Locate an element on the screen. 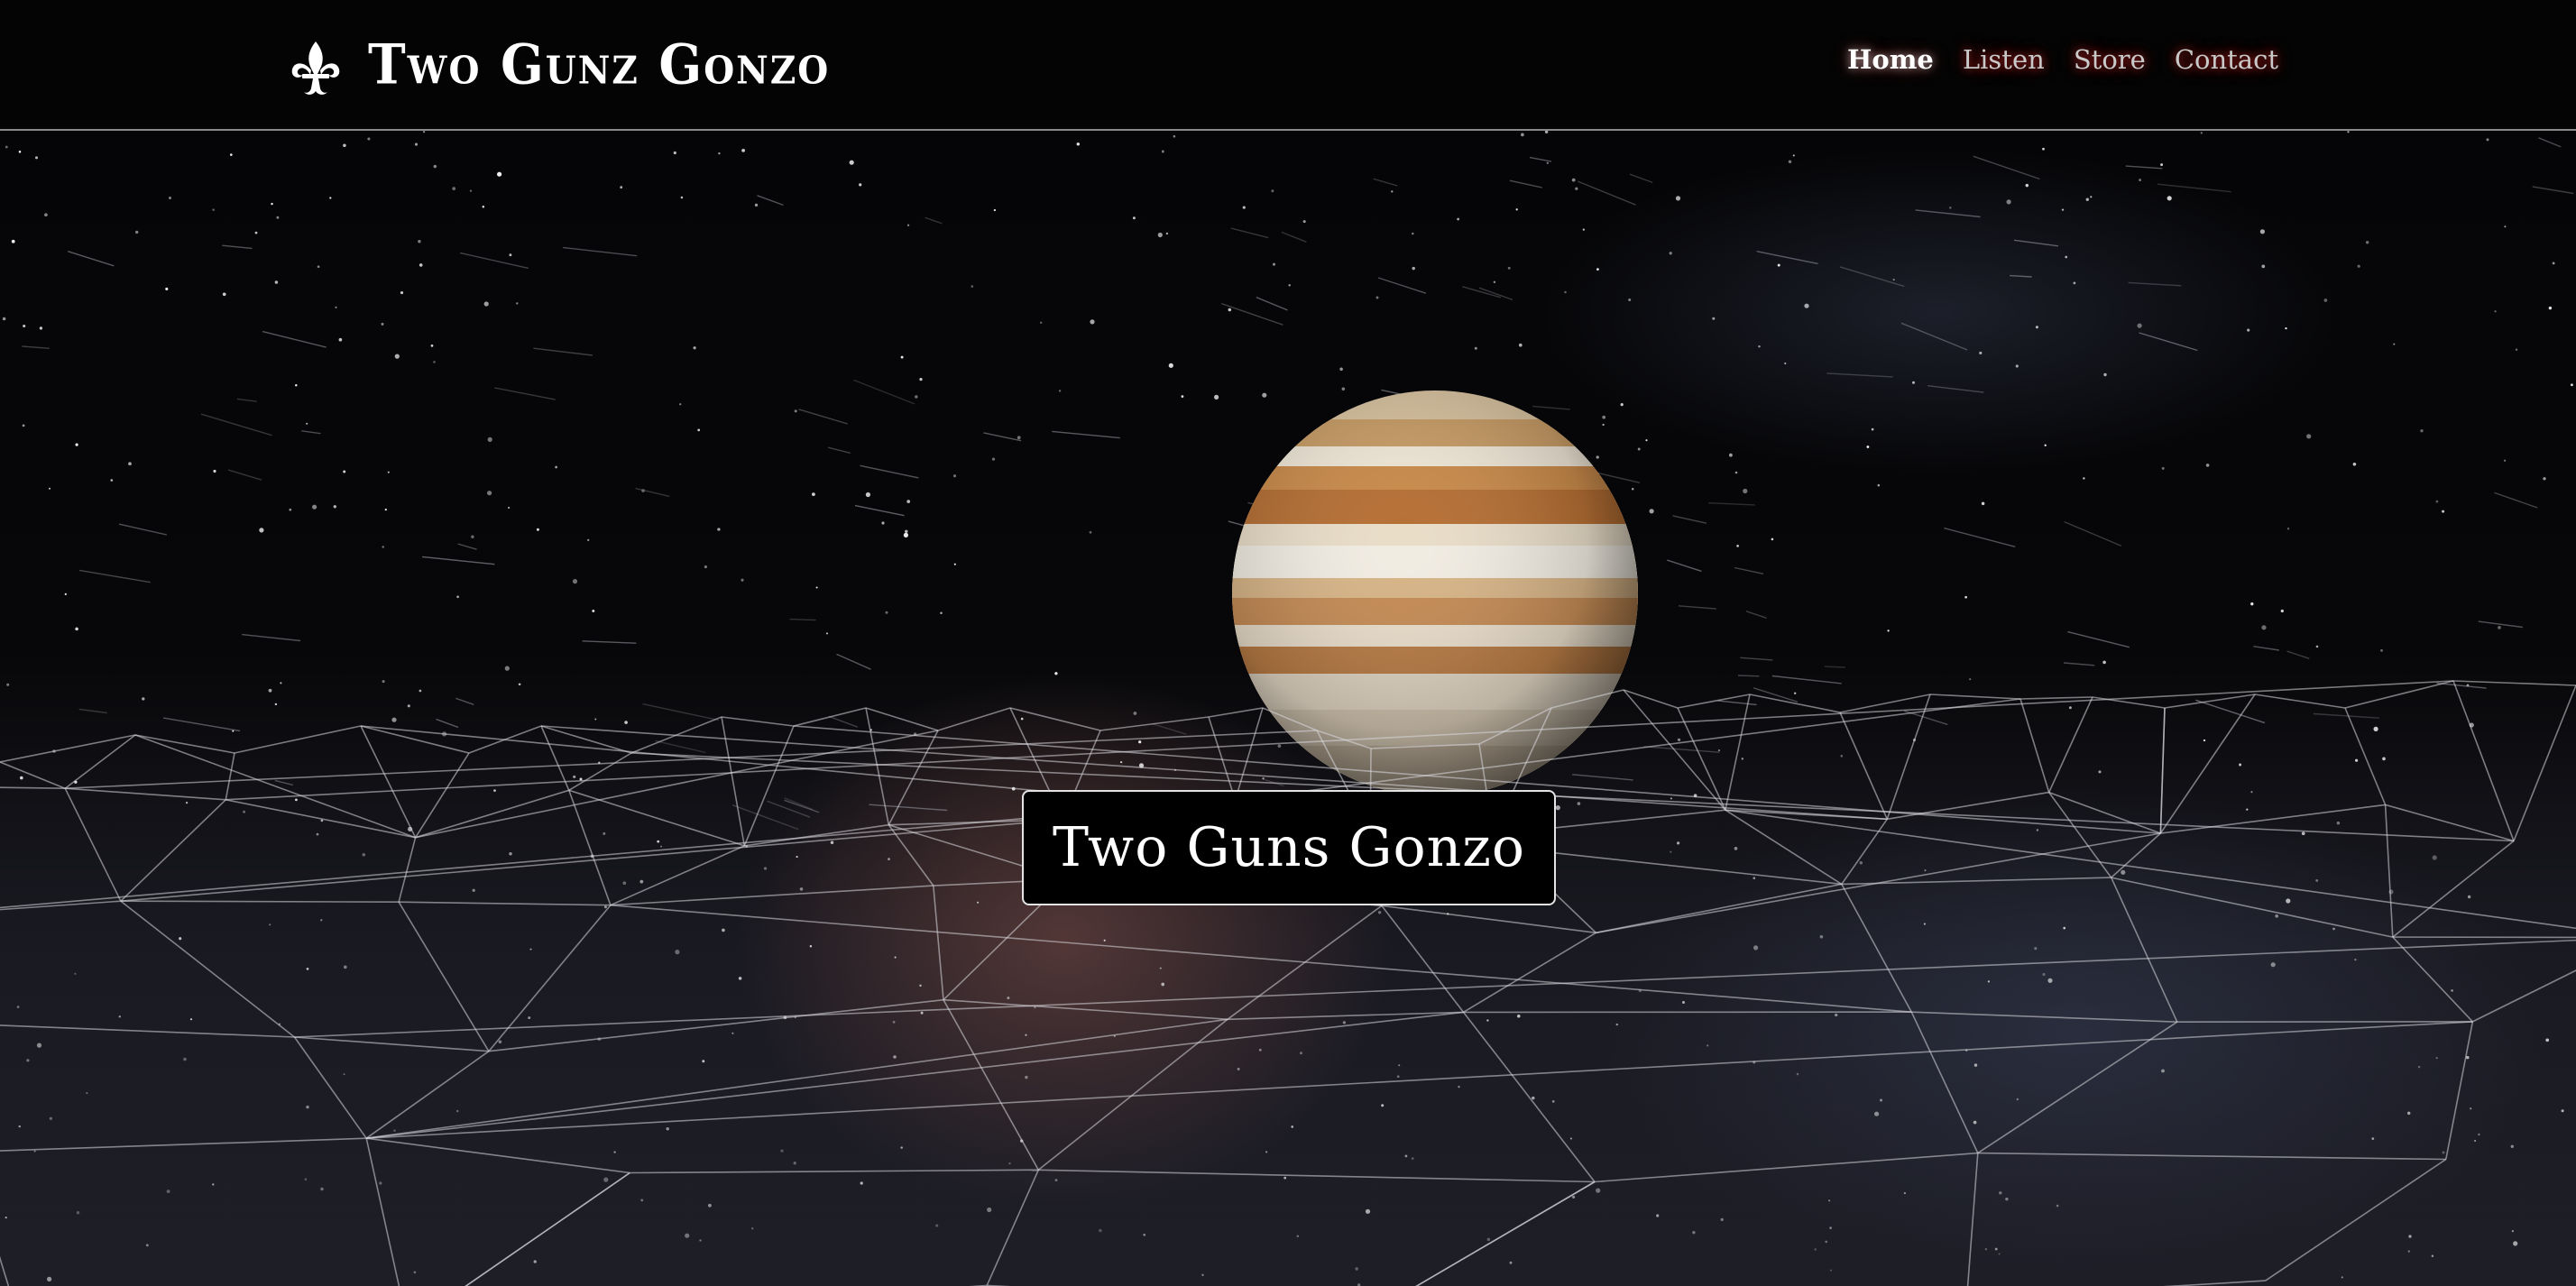 This screenshot has width=2576, height=1286. nav-link-contact: Contact is located at coordinates (2226, 59).